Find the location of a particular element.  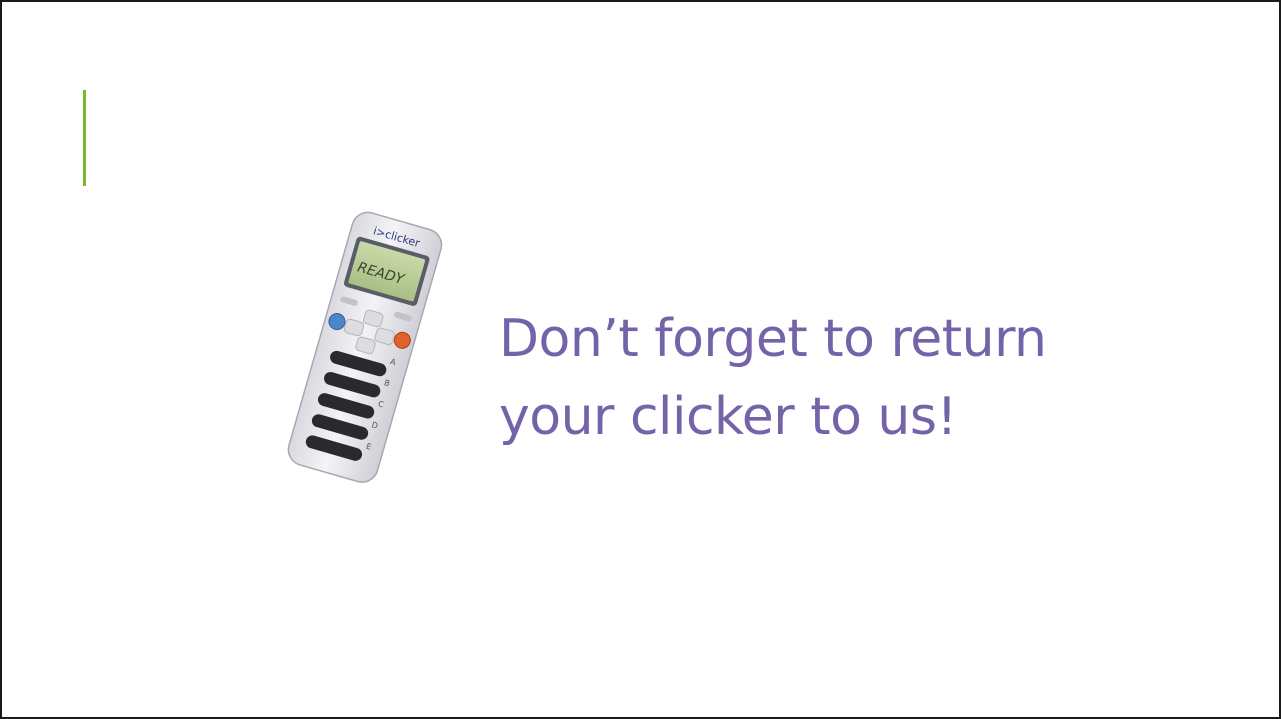

message-line-2: your clicker to us! is located at coordinates (728, 417).